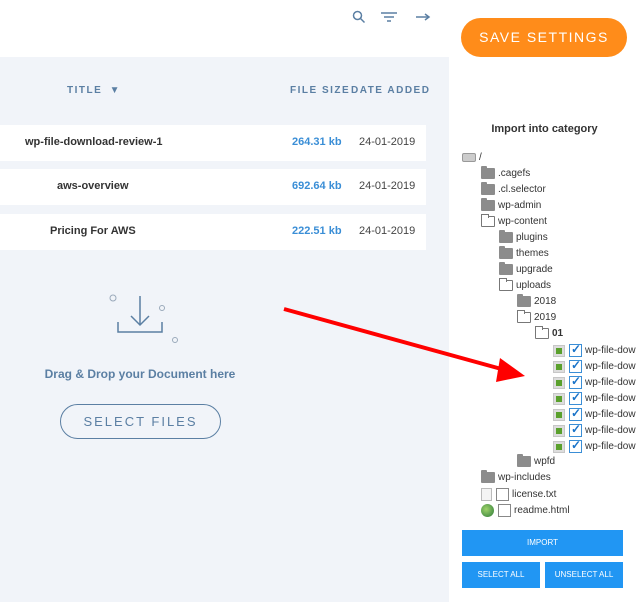 This screenshot has width=640, height=602. What do you see at coordinates (525, 287) in the screenshot?
I see `tree-item-uploads: uploads` at bounding box center [525, 287].